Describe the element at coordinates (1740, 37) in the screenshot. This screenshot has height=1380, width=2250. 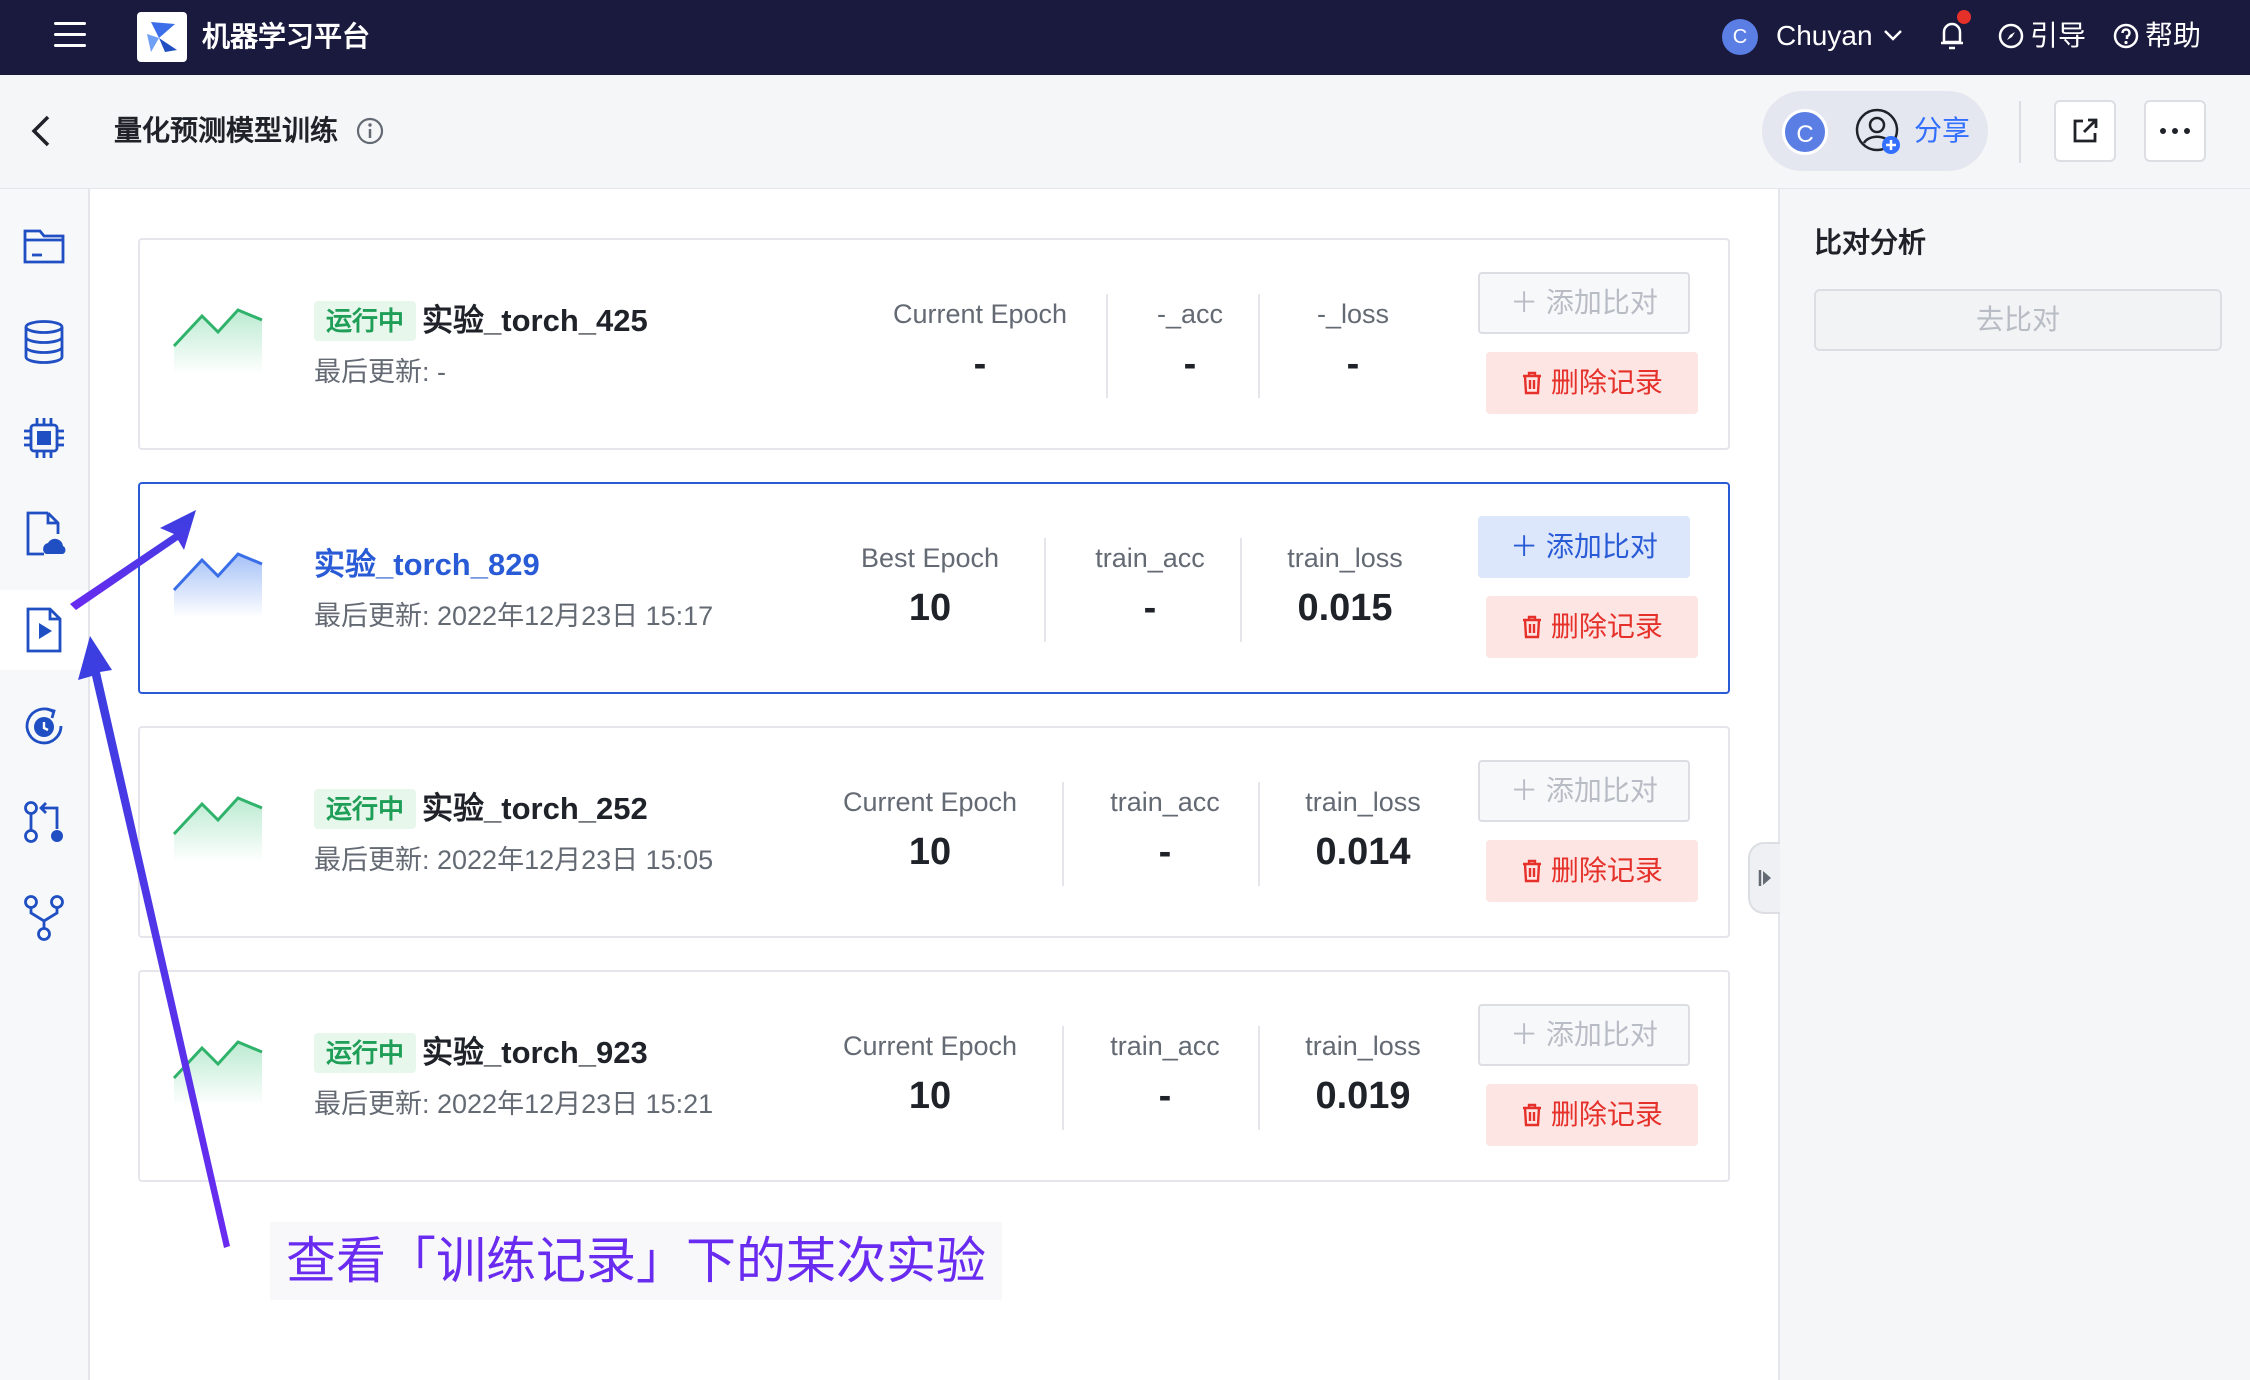
I see `user-avatar: C` at that location.